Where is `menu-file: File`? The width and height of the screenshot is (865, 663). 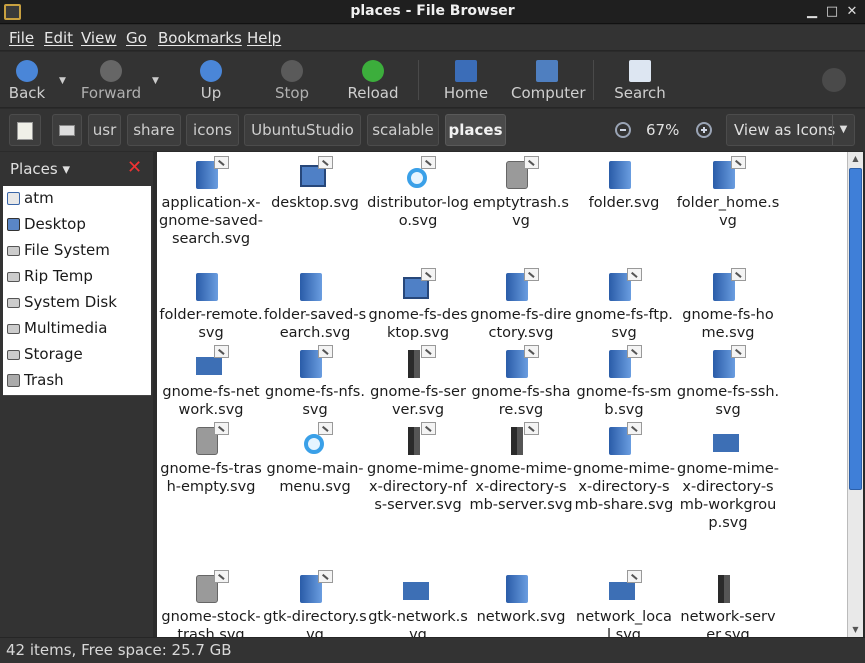 menu-file: File is located at coordinates (21, 38).